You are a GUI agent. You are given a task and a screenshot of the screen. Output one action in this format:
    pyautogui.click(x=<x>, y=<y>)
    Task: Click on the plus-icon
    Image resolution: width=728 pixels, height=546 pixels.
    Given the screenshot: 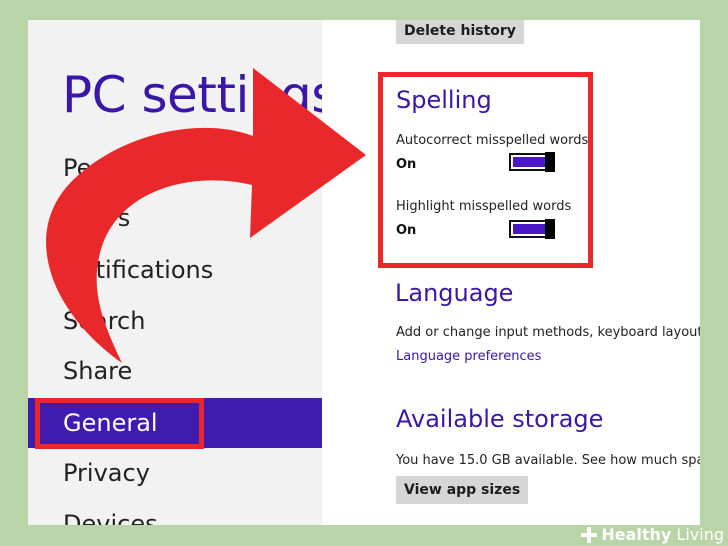 What is the action you would take?
    pyautogui.click(x=589, y=534)
    